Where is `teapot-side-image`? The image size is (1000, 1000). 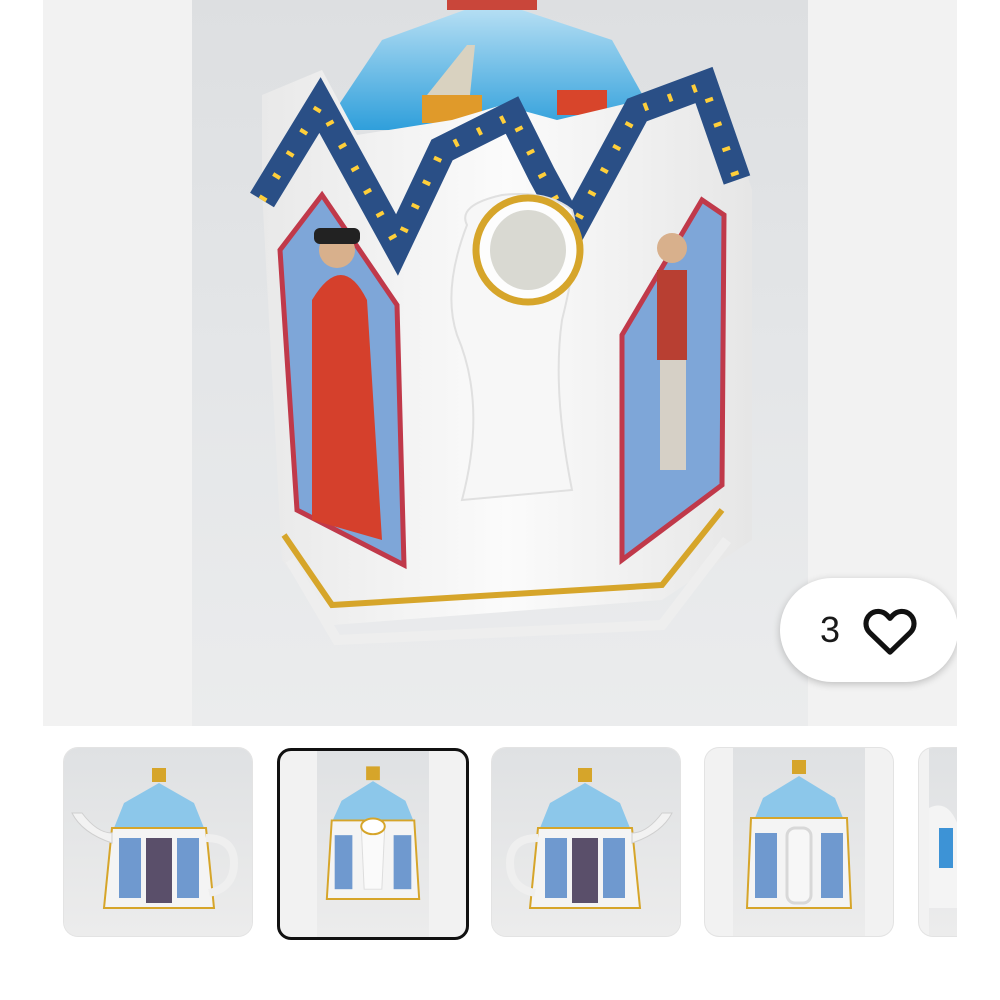
teapot-side-image is located at coordinates (155, 838).